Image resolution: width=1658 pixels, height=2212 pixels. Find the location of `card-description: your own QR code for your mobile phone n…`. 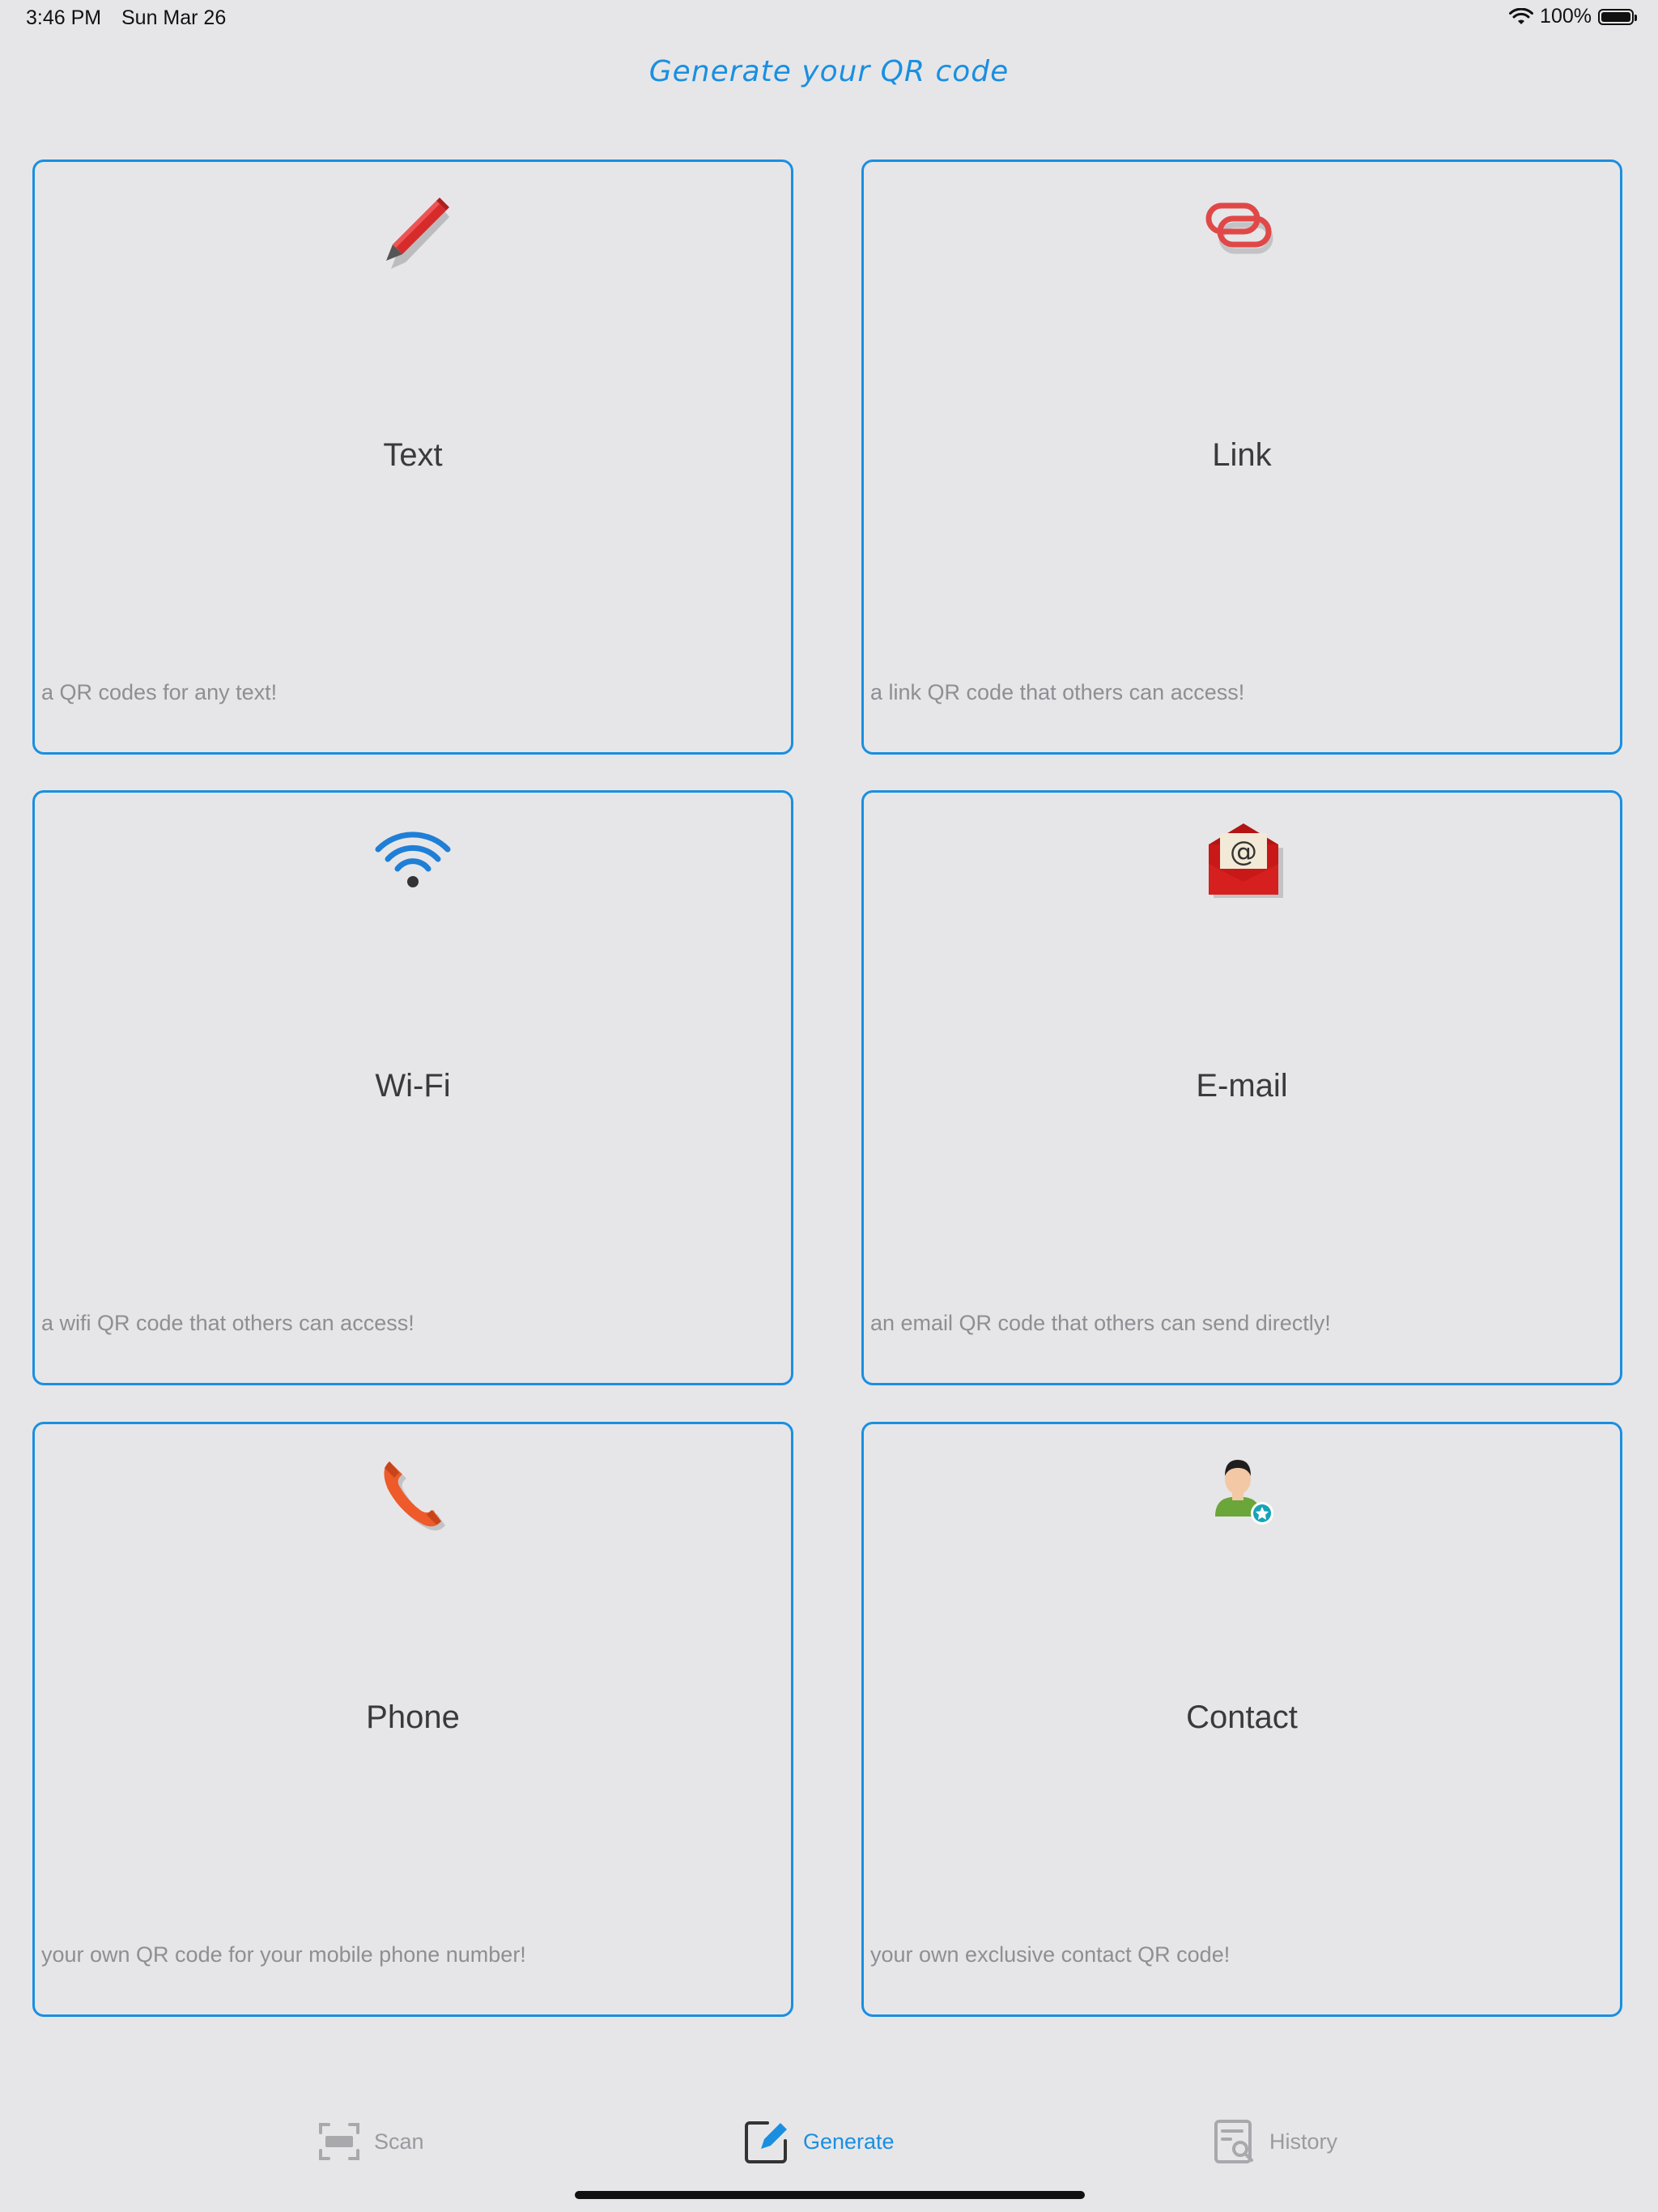

card-description: your own QR code for your mobile phone n… is located at coordinates (283, 1955).